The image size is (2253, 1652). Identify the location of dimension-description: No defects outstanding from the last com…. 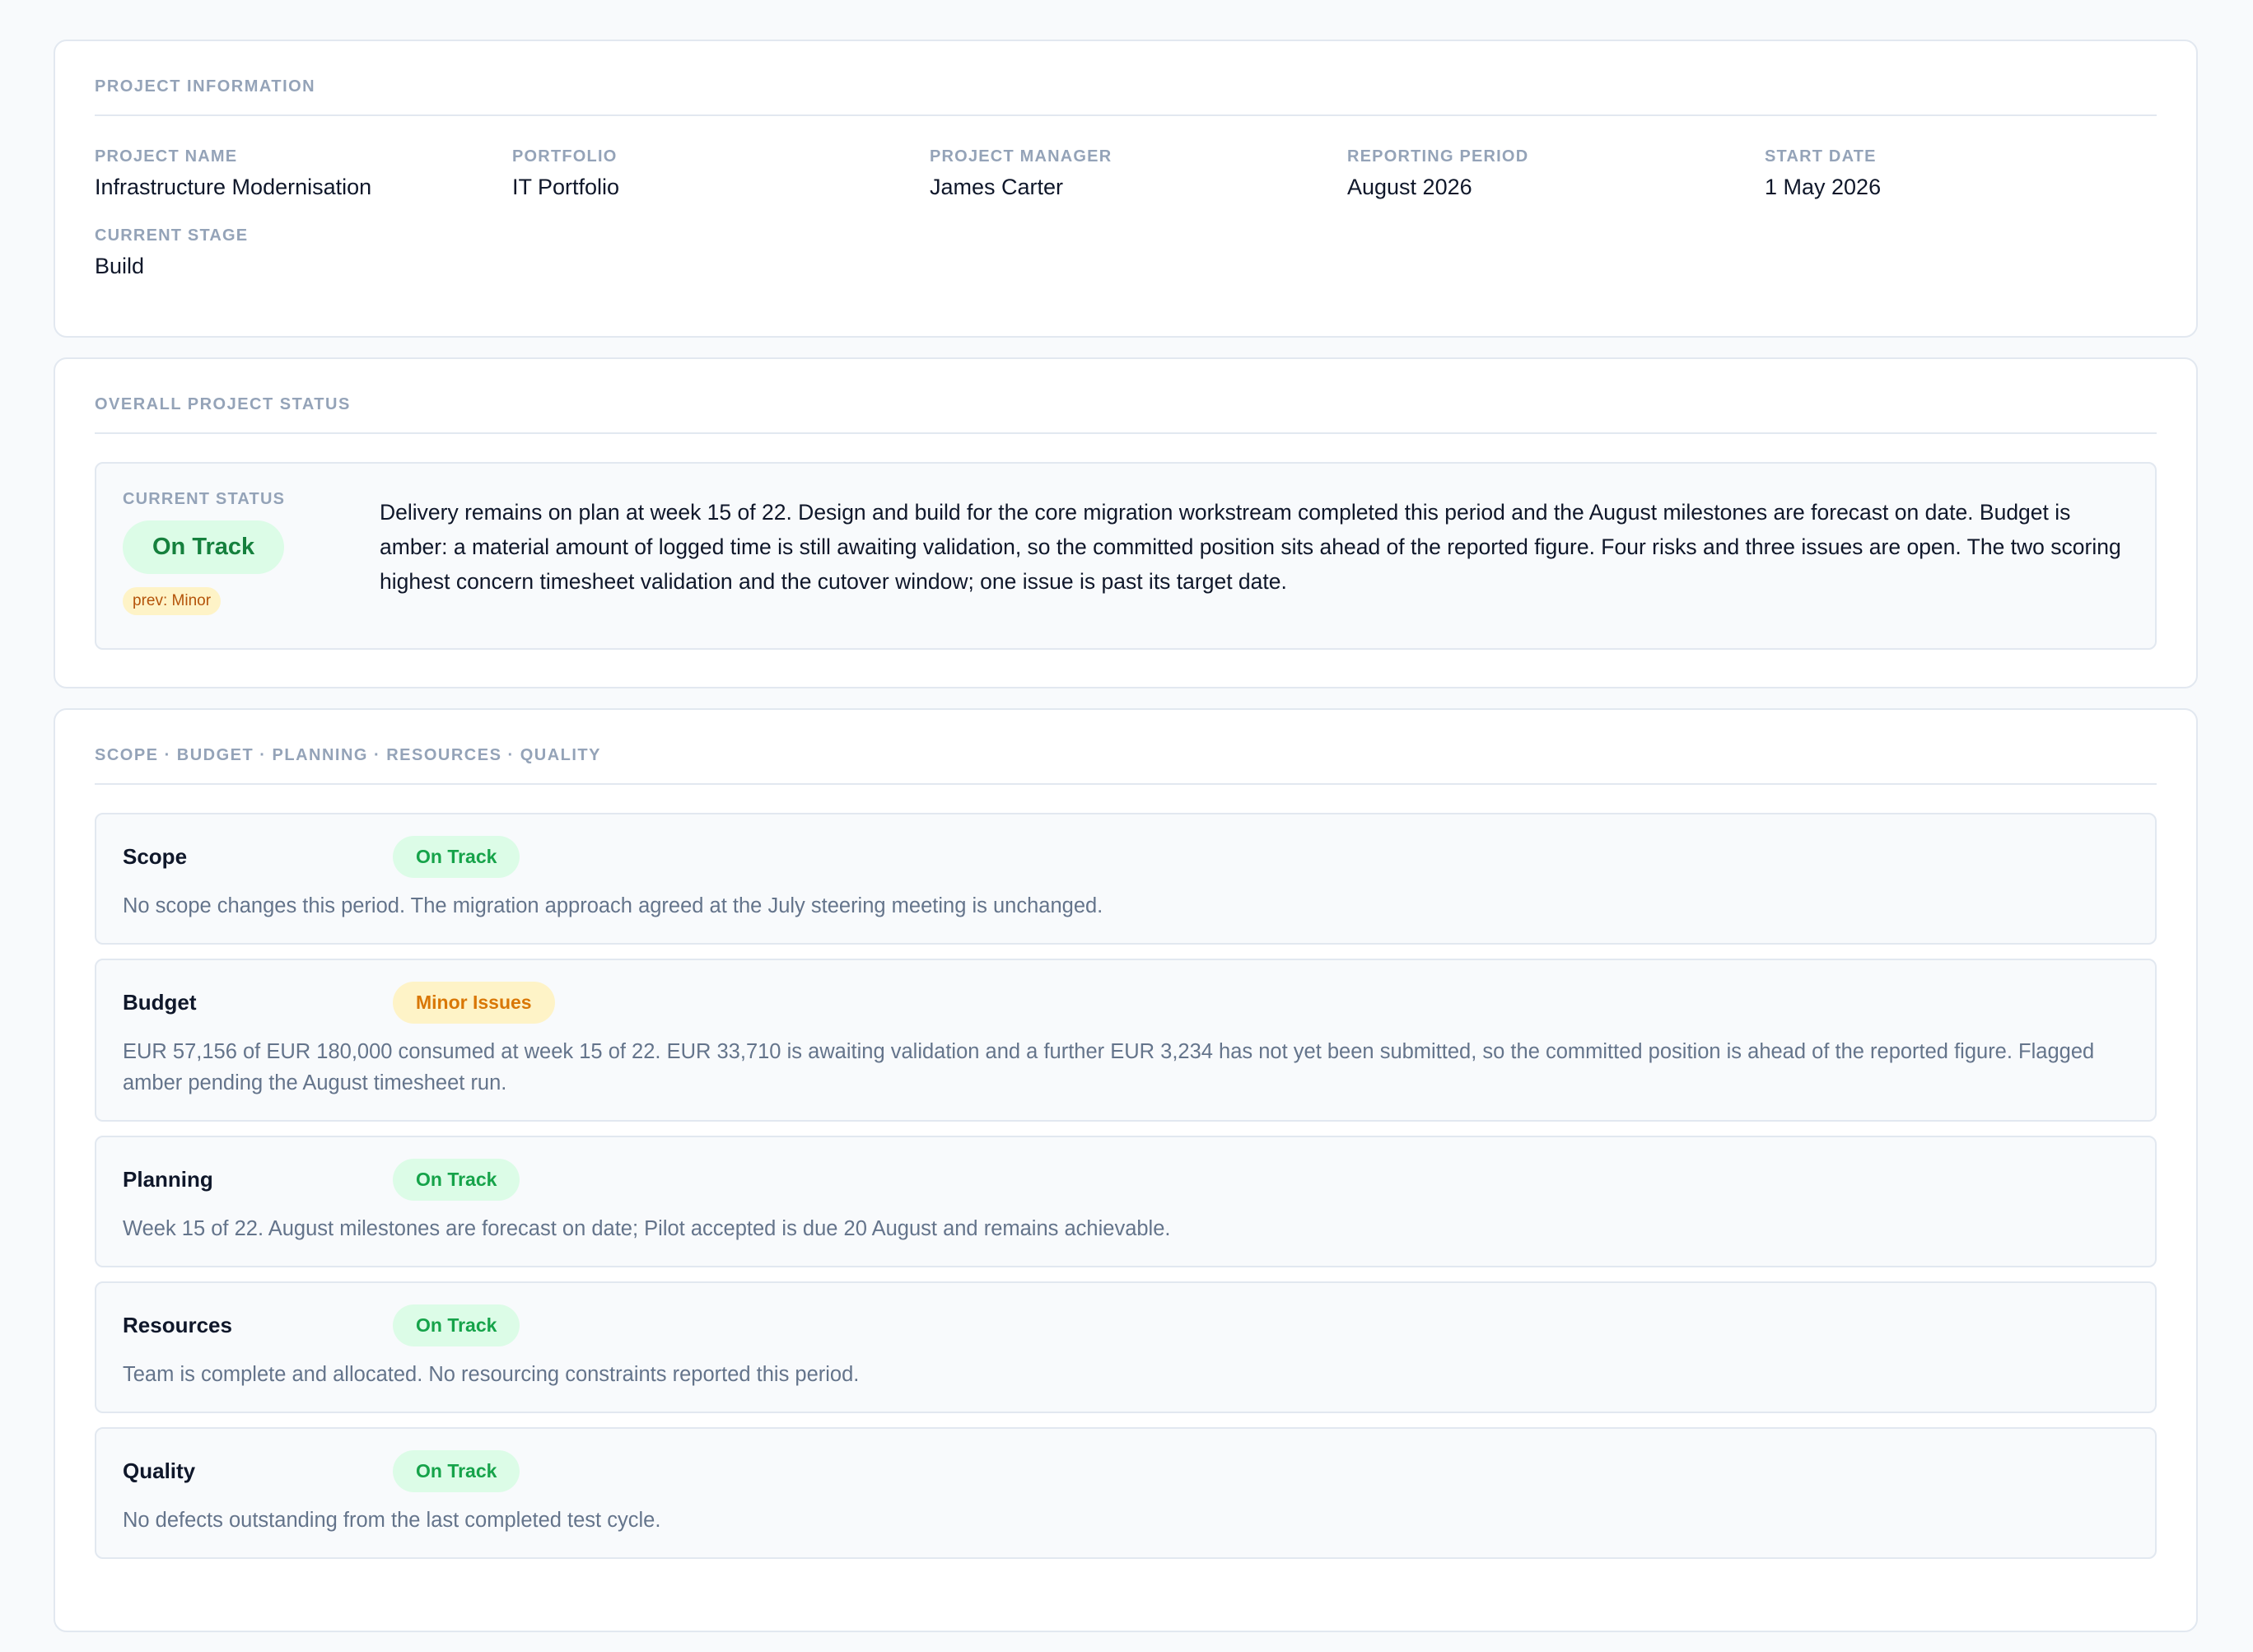
(392, 1520).